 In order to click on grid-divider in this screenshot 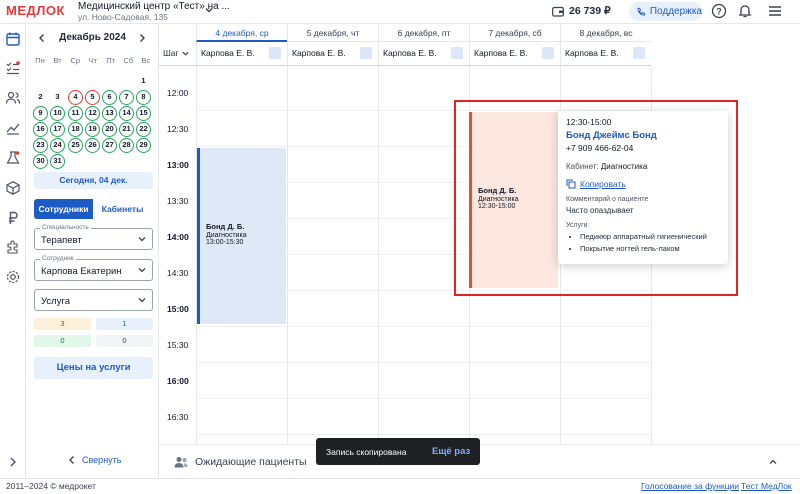, I will do `click(287, 255)`.